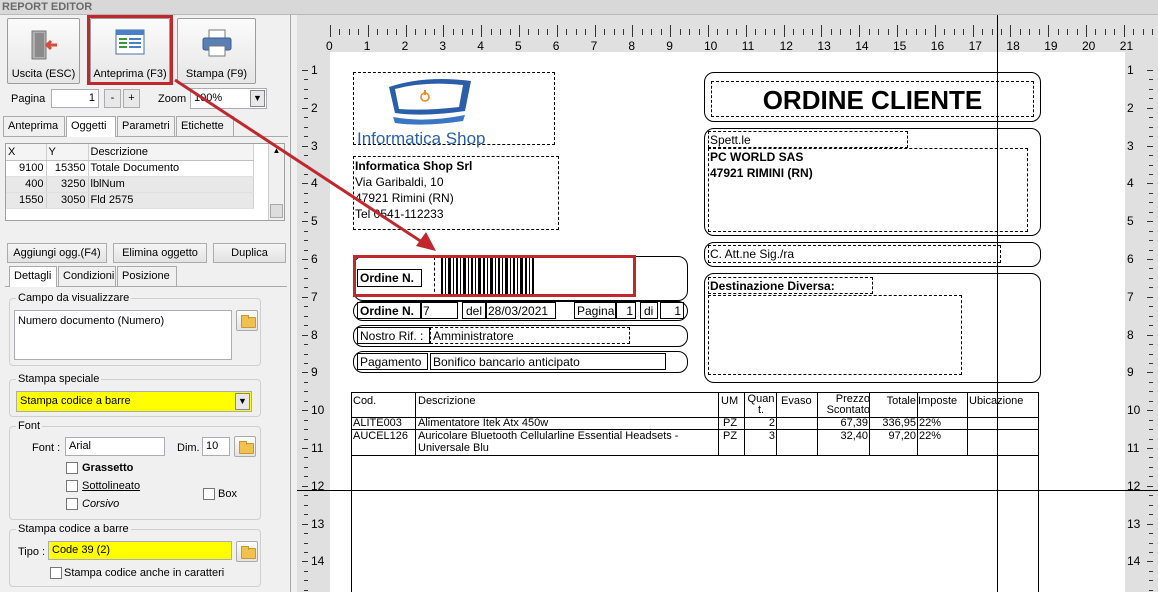 The height and width of the screenshot is (592, 1158). I want to click on ruler-number: 1, so click(314, 70).